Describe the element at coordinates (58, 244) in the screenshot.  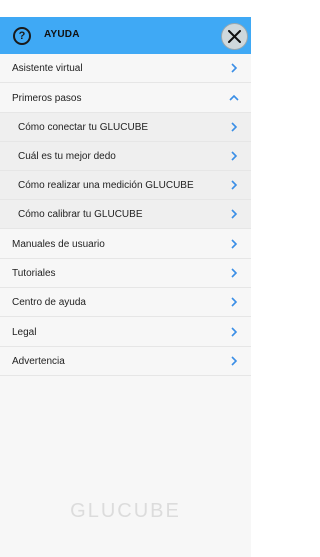
I see `menu-item-label: Manuales de usuario` at that location.